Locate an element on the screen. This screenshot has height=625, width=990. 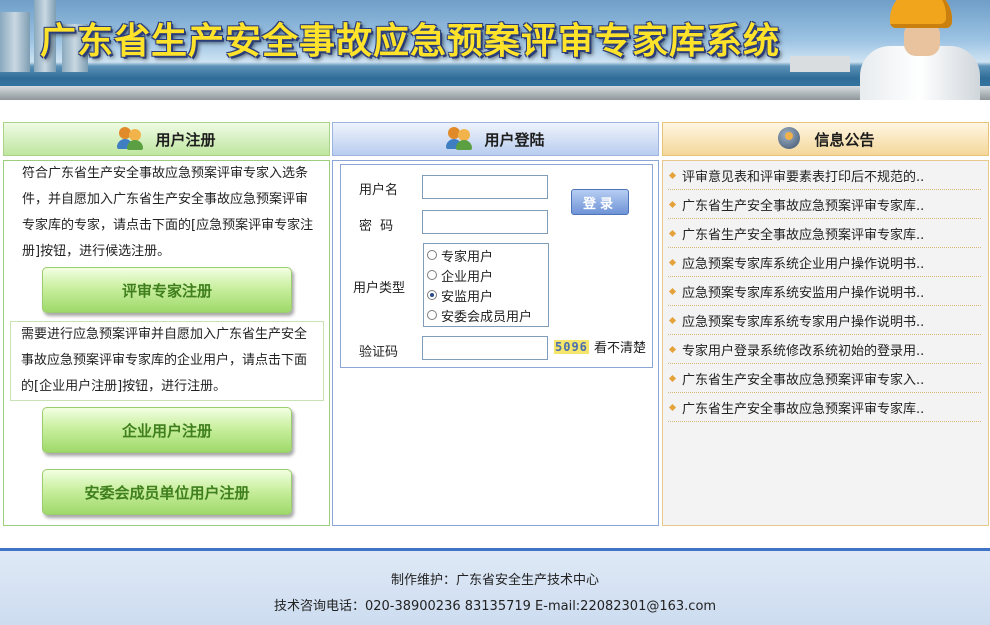
notice-link: 广东省生产安全事故应急预案评审专家入.. is located at coordinates (803, 378).